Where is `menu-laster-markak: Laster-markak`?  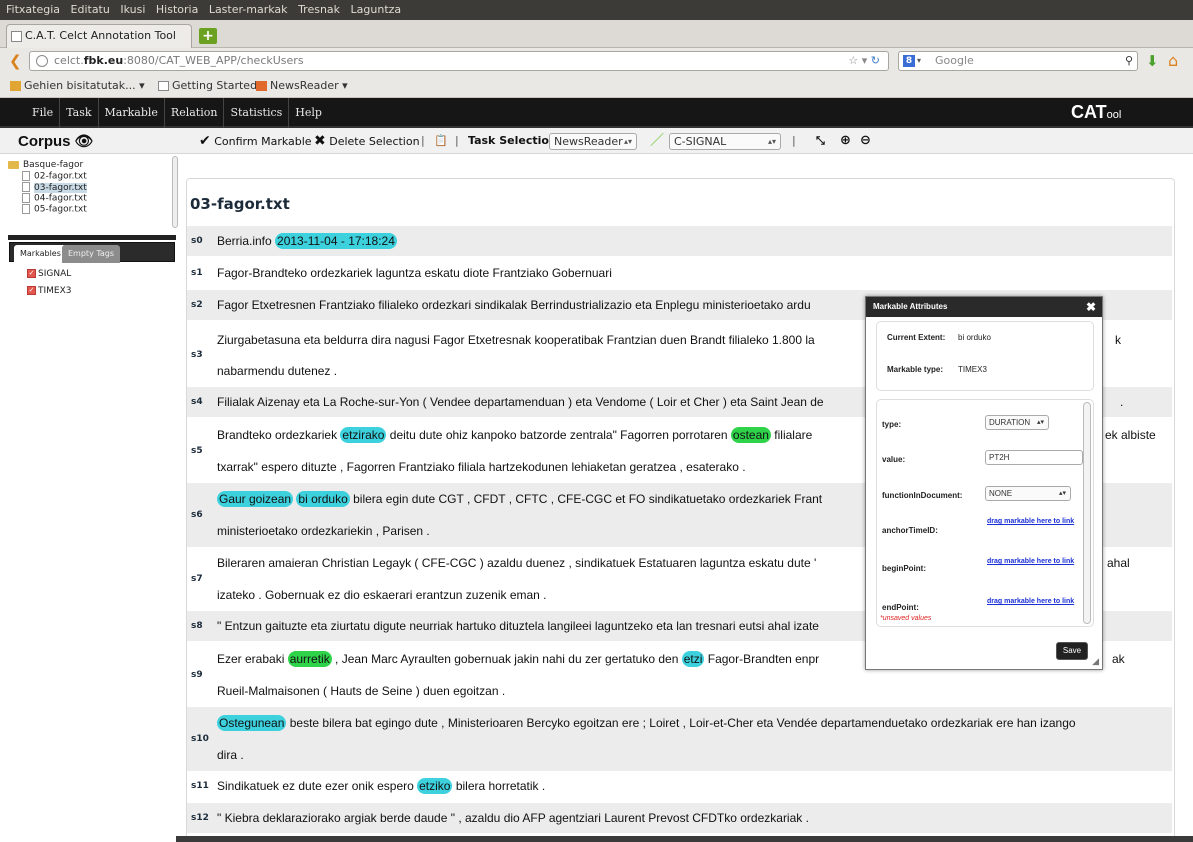 menu-laster-markak: Laster-markak is located at coordinates (248, 9).